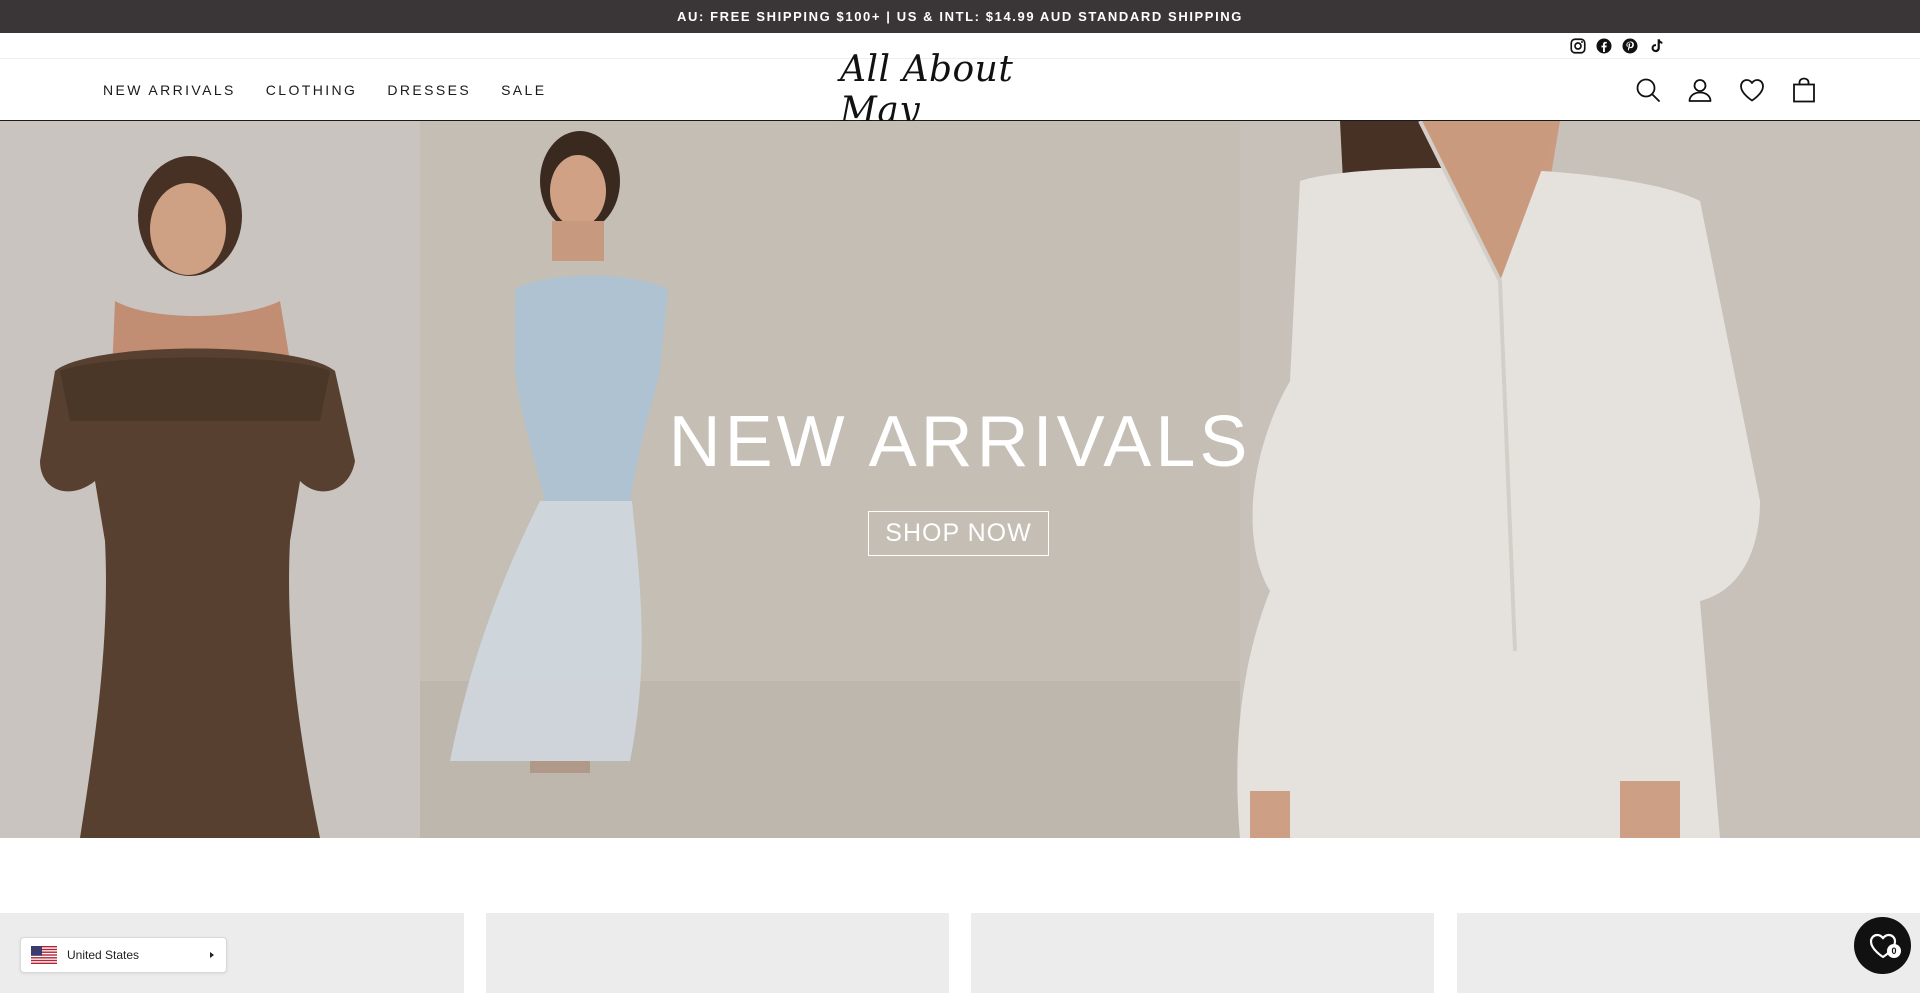 The width and height of the screenshot is (1920, 993). I want to click on chevron-right-icon, so click(212, 955).